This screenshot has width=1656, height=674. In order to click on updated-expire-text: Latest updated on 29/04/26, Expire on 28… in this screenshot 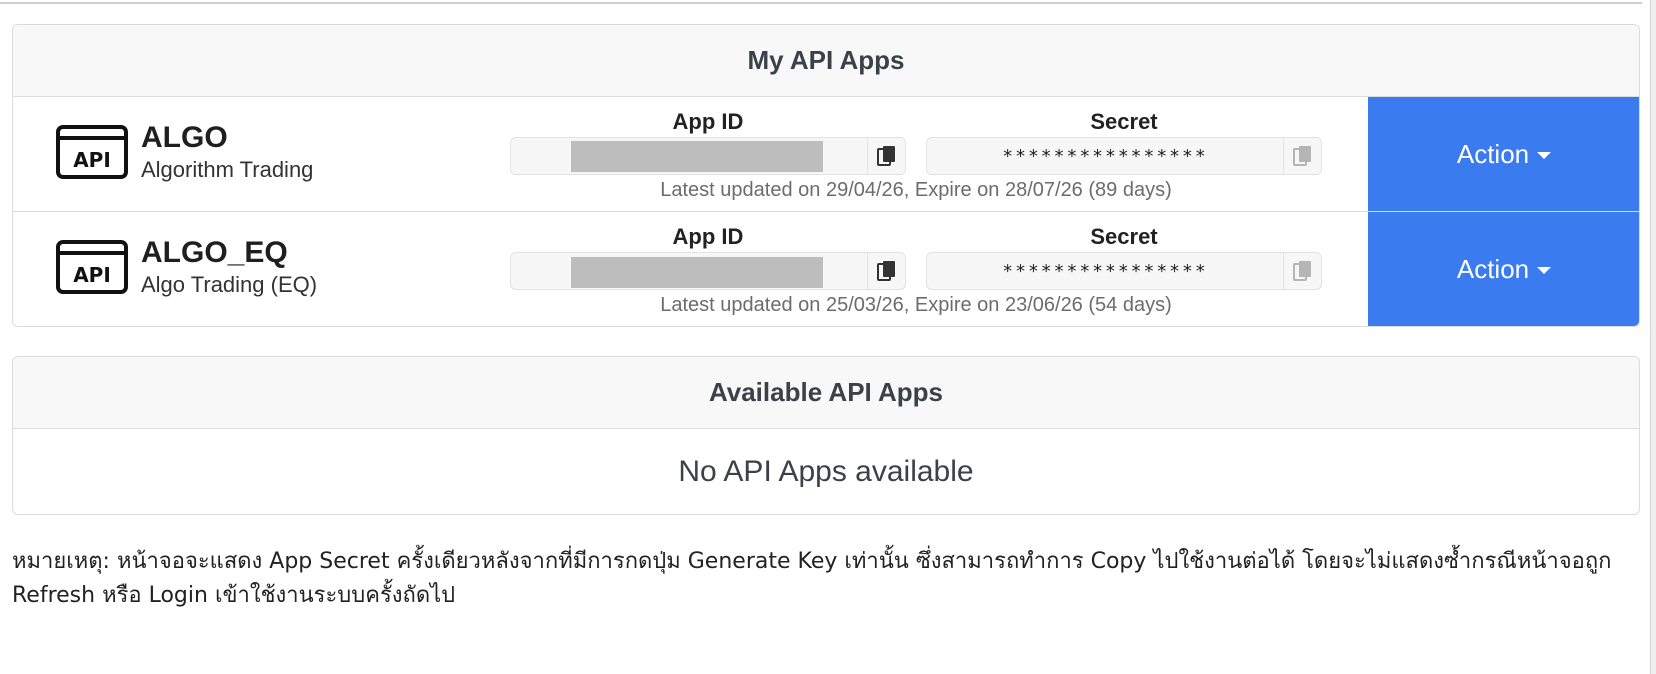, I will do `click(916, 190)`.